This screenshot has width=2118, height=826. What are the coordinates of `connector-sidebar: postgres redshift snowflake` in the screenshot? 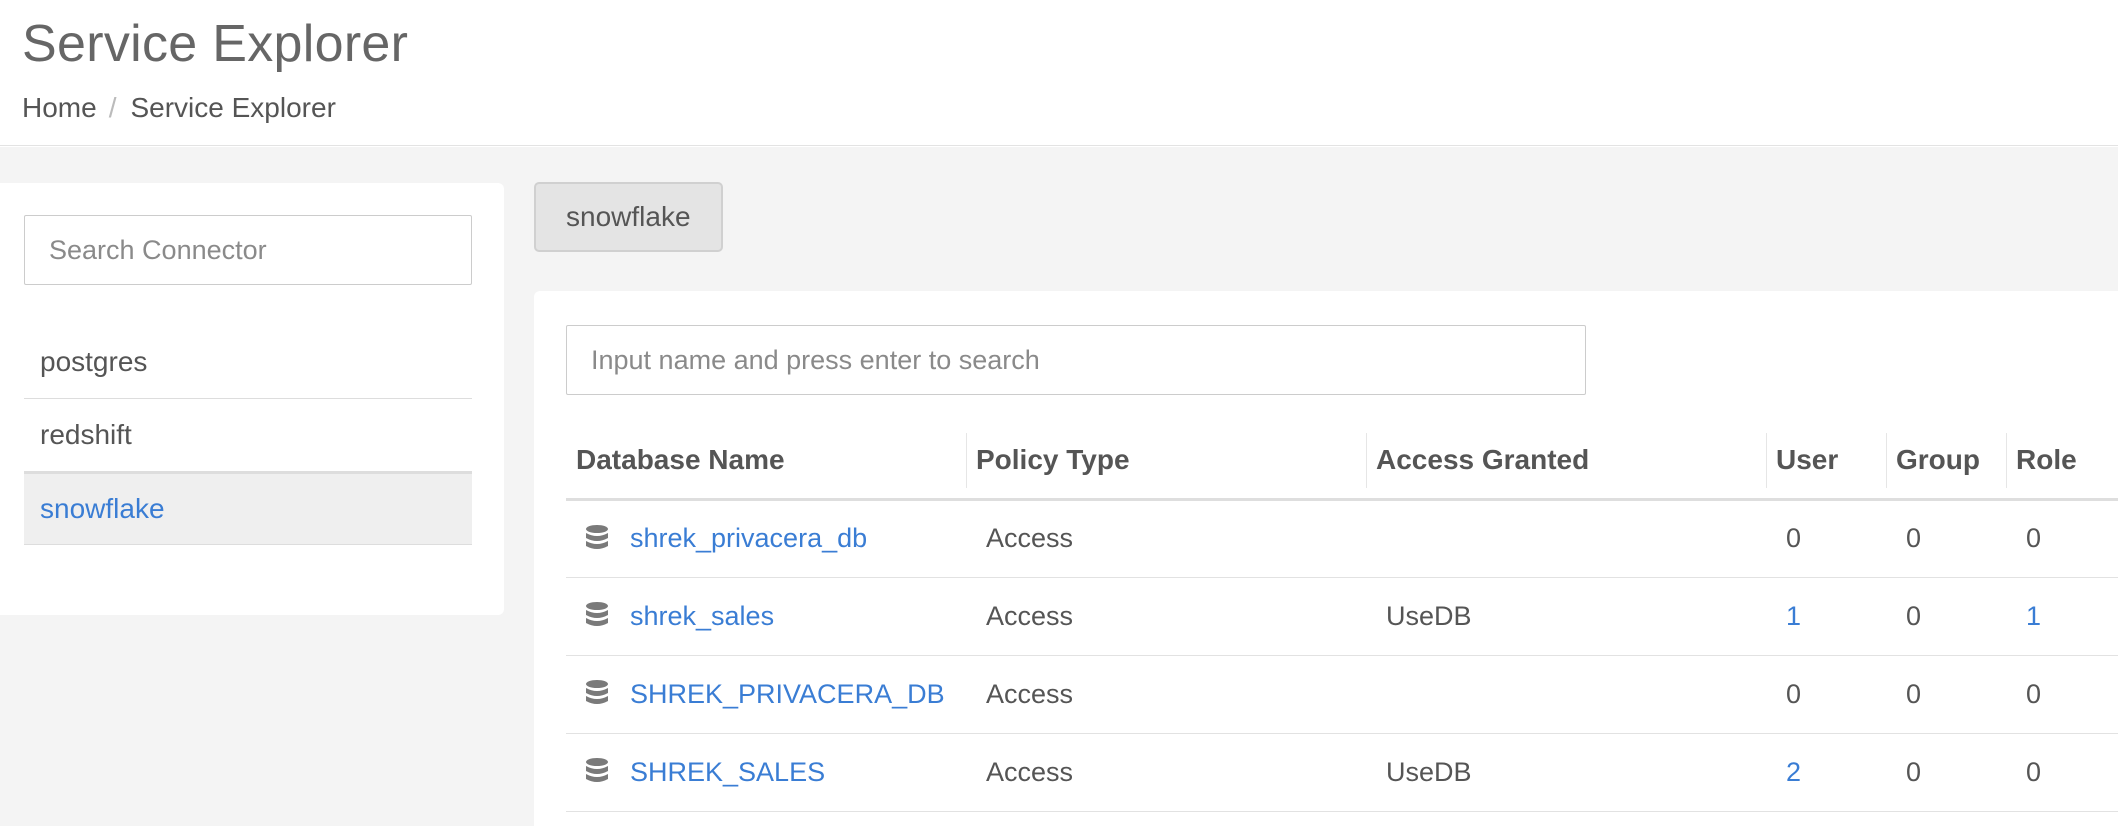 It's located at (252, 399).